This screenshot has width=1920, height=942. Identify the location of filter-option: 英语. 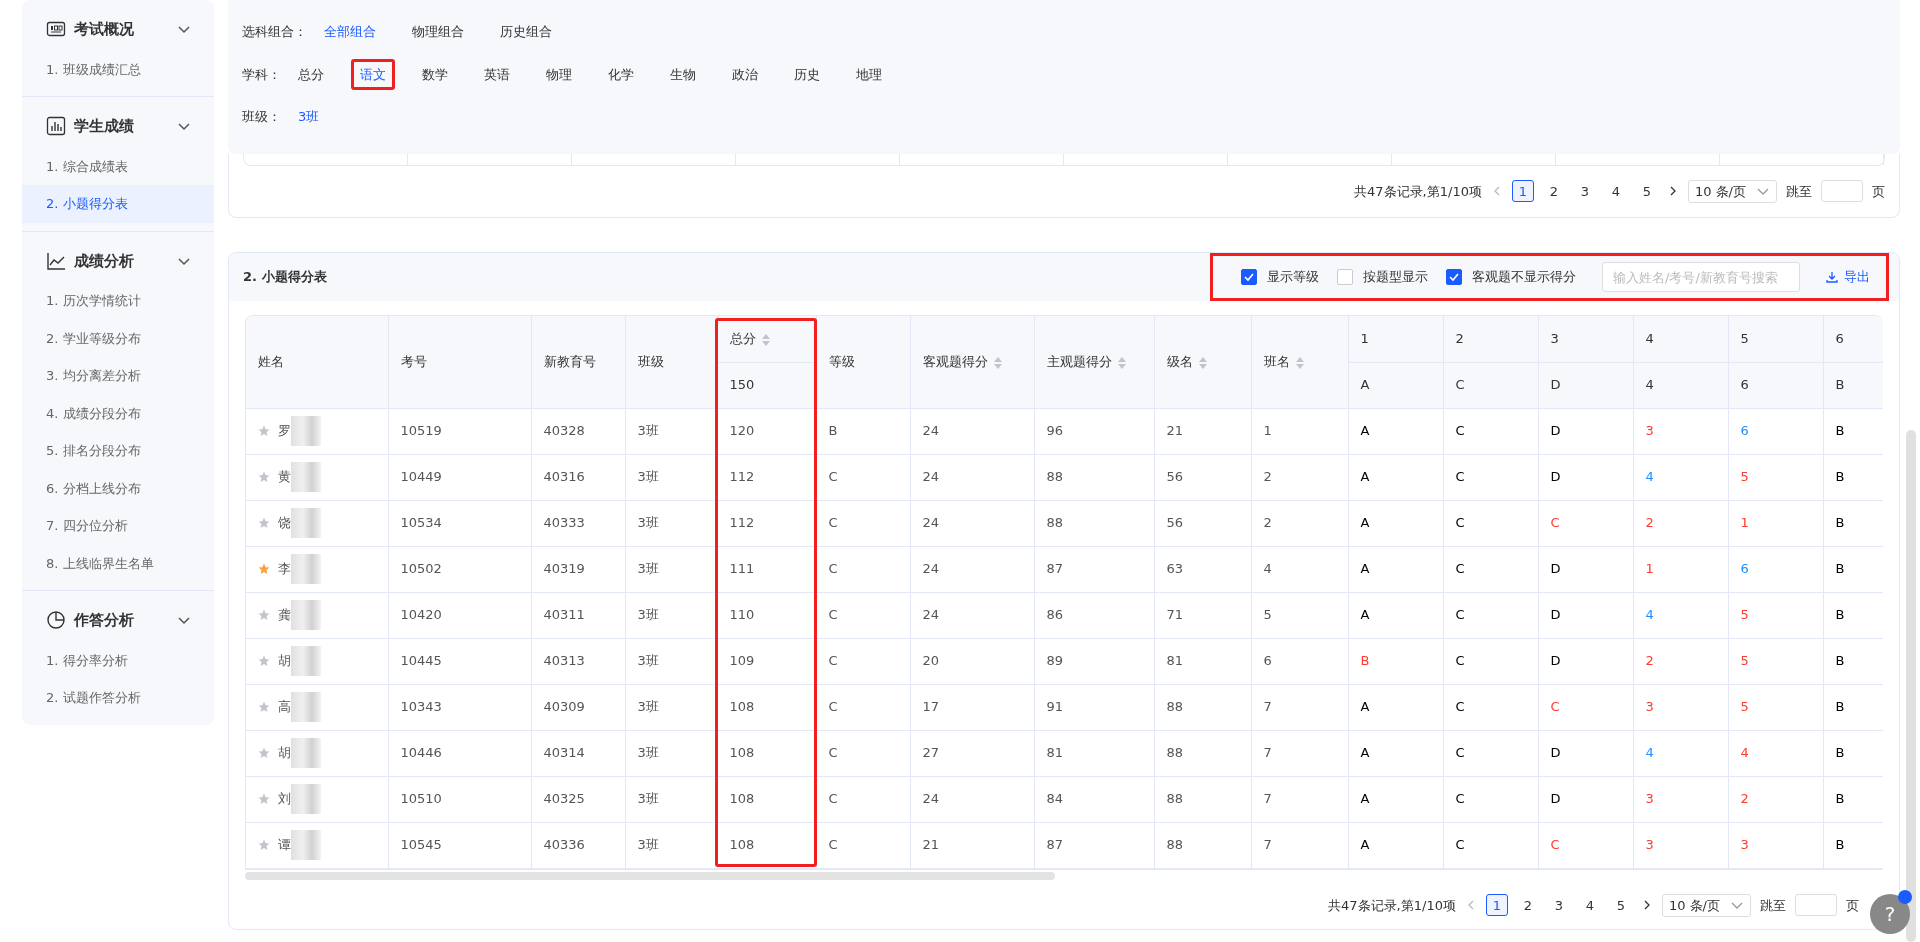
(497, 74).